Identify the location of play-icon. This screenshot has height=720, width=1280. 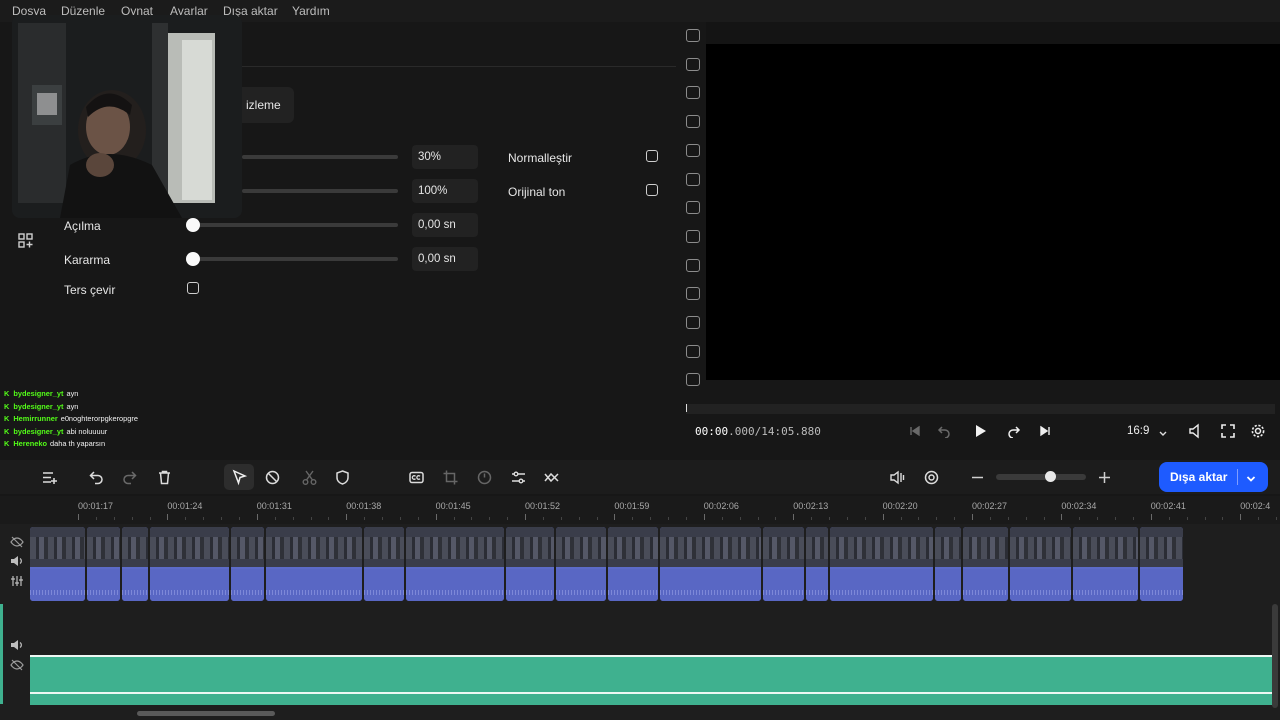
(980, 431).